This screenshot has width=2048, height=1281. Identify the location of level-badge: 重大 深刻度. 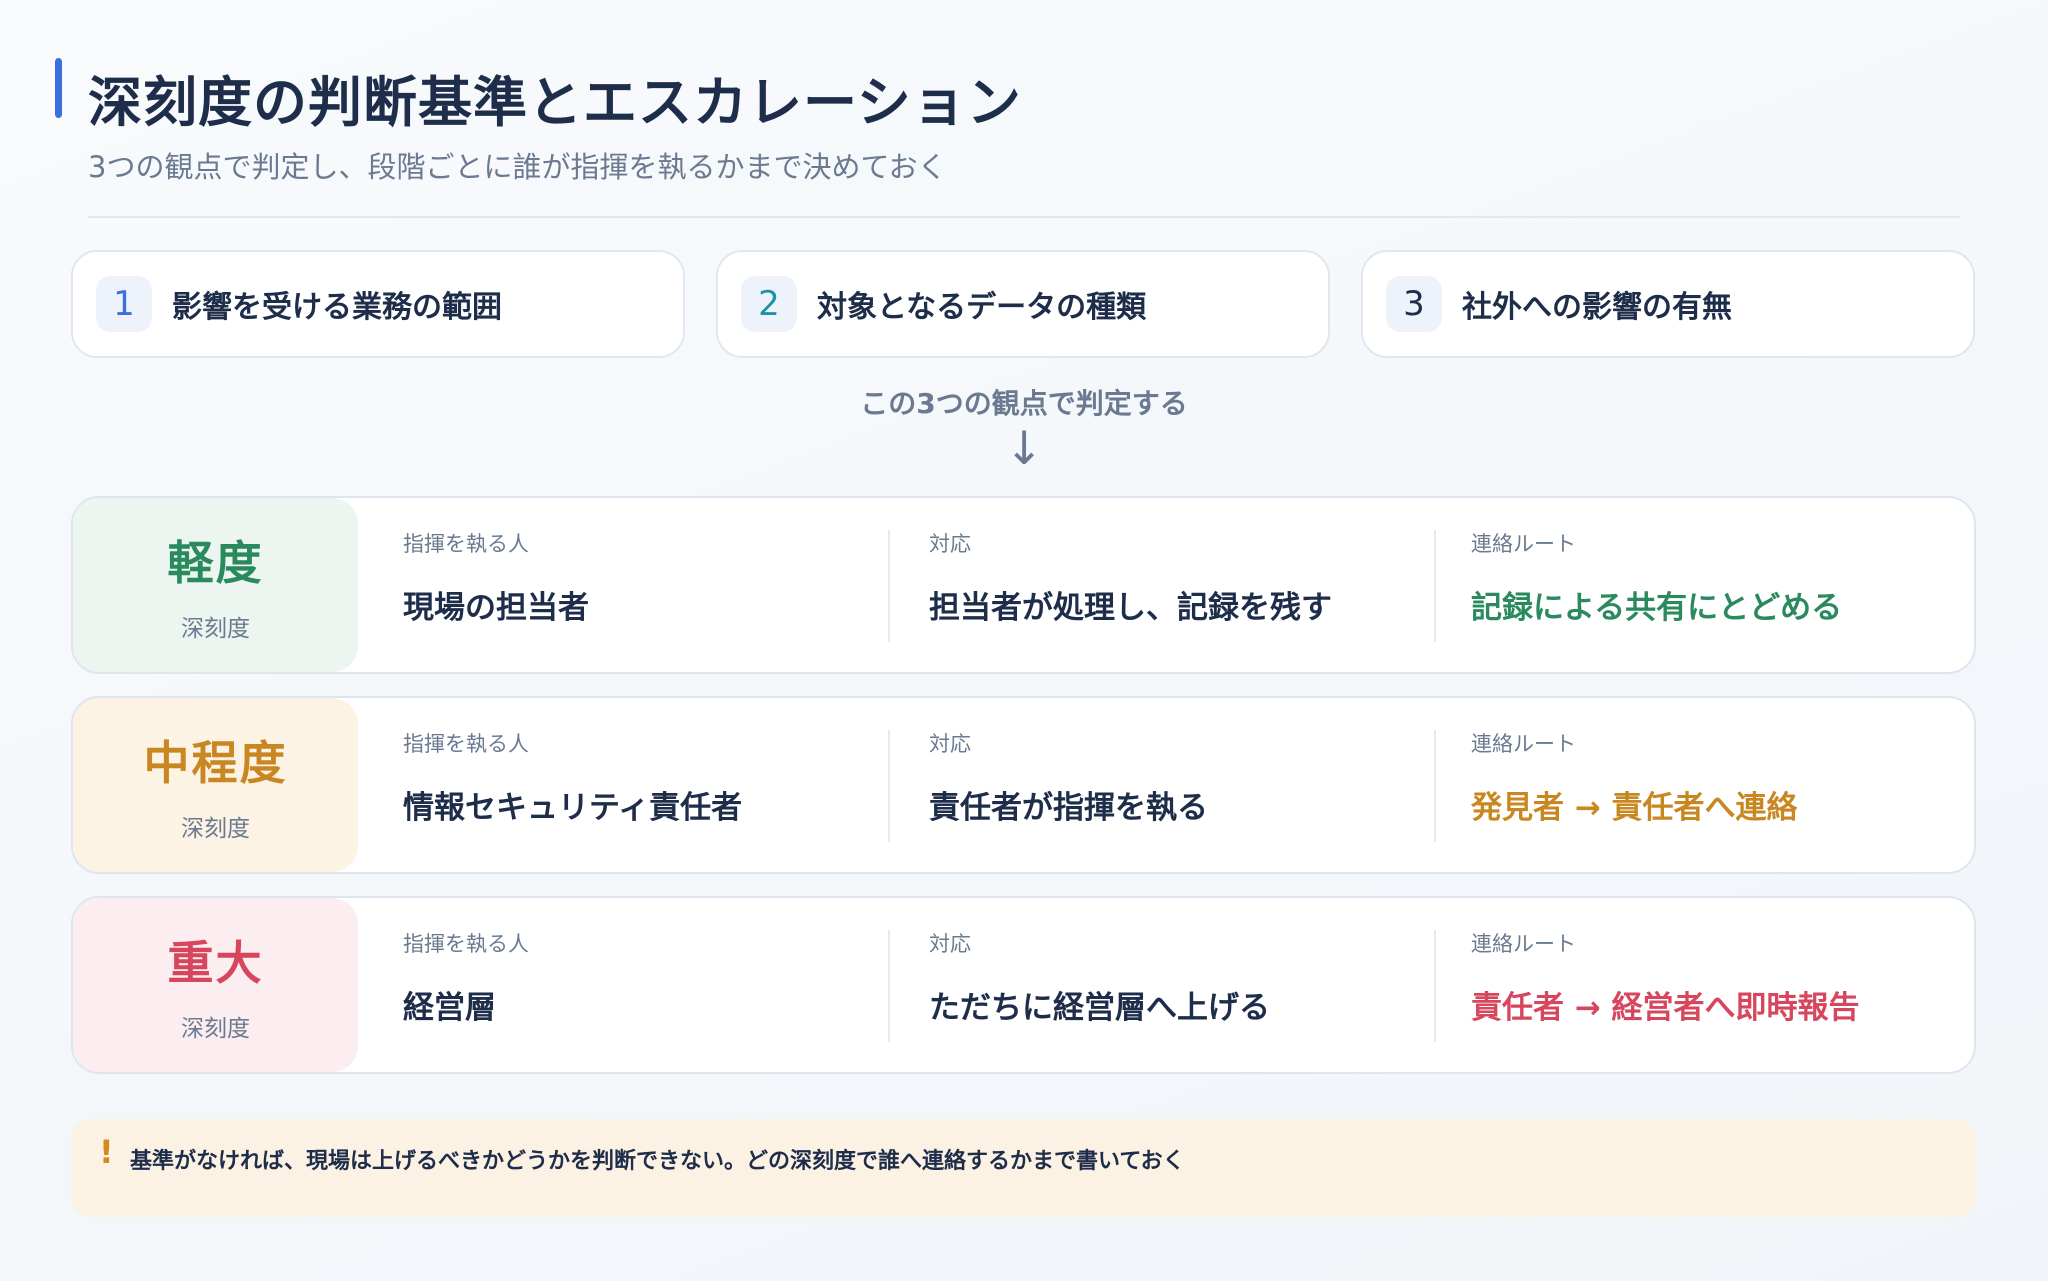
(215, 985).